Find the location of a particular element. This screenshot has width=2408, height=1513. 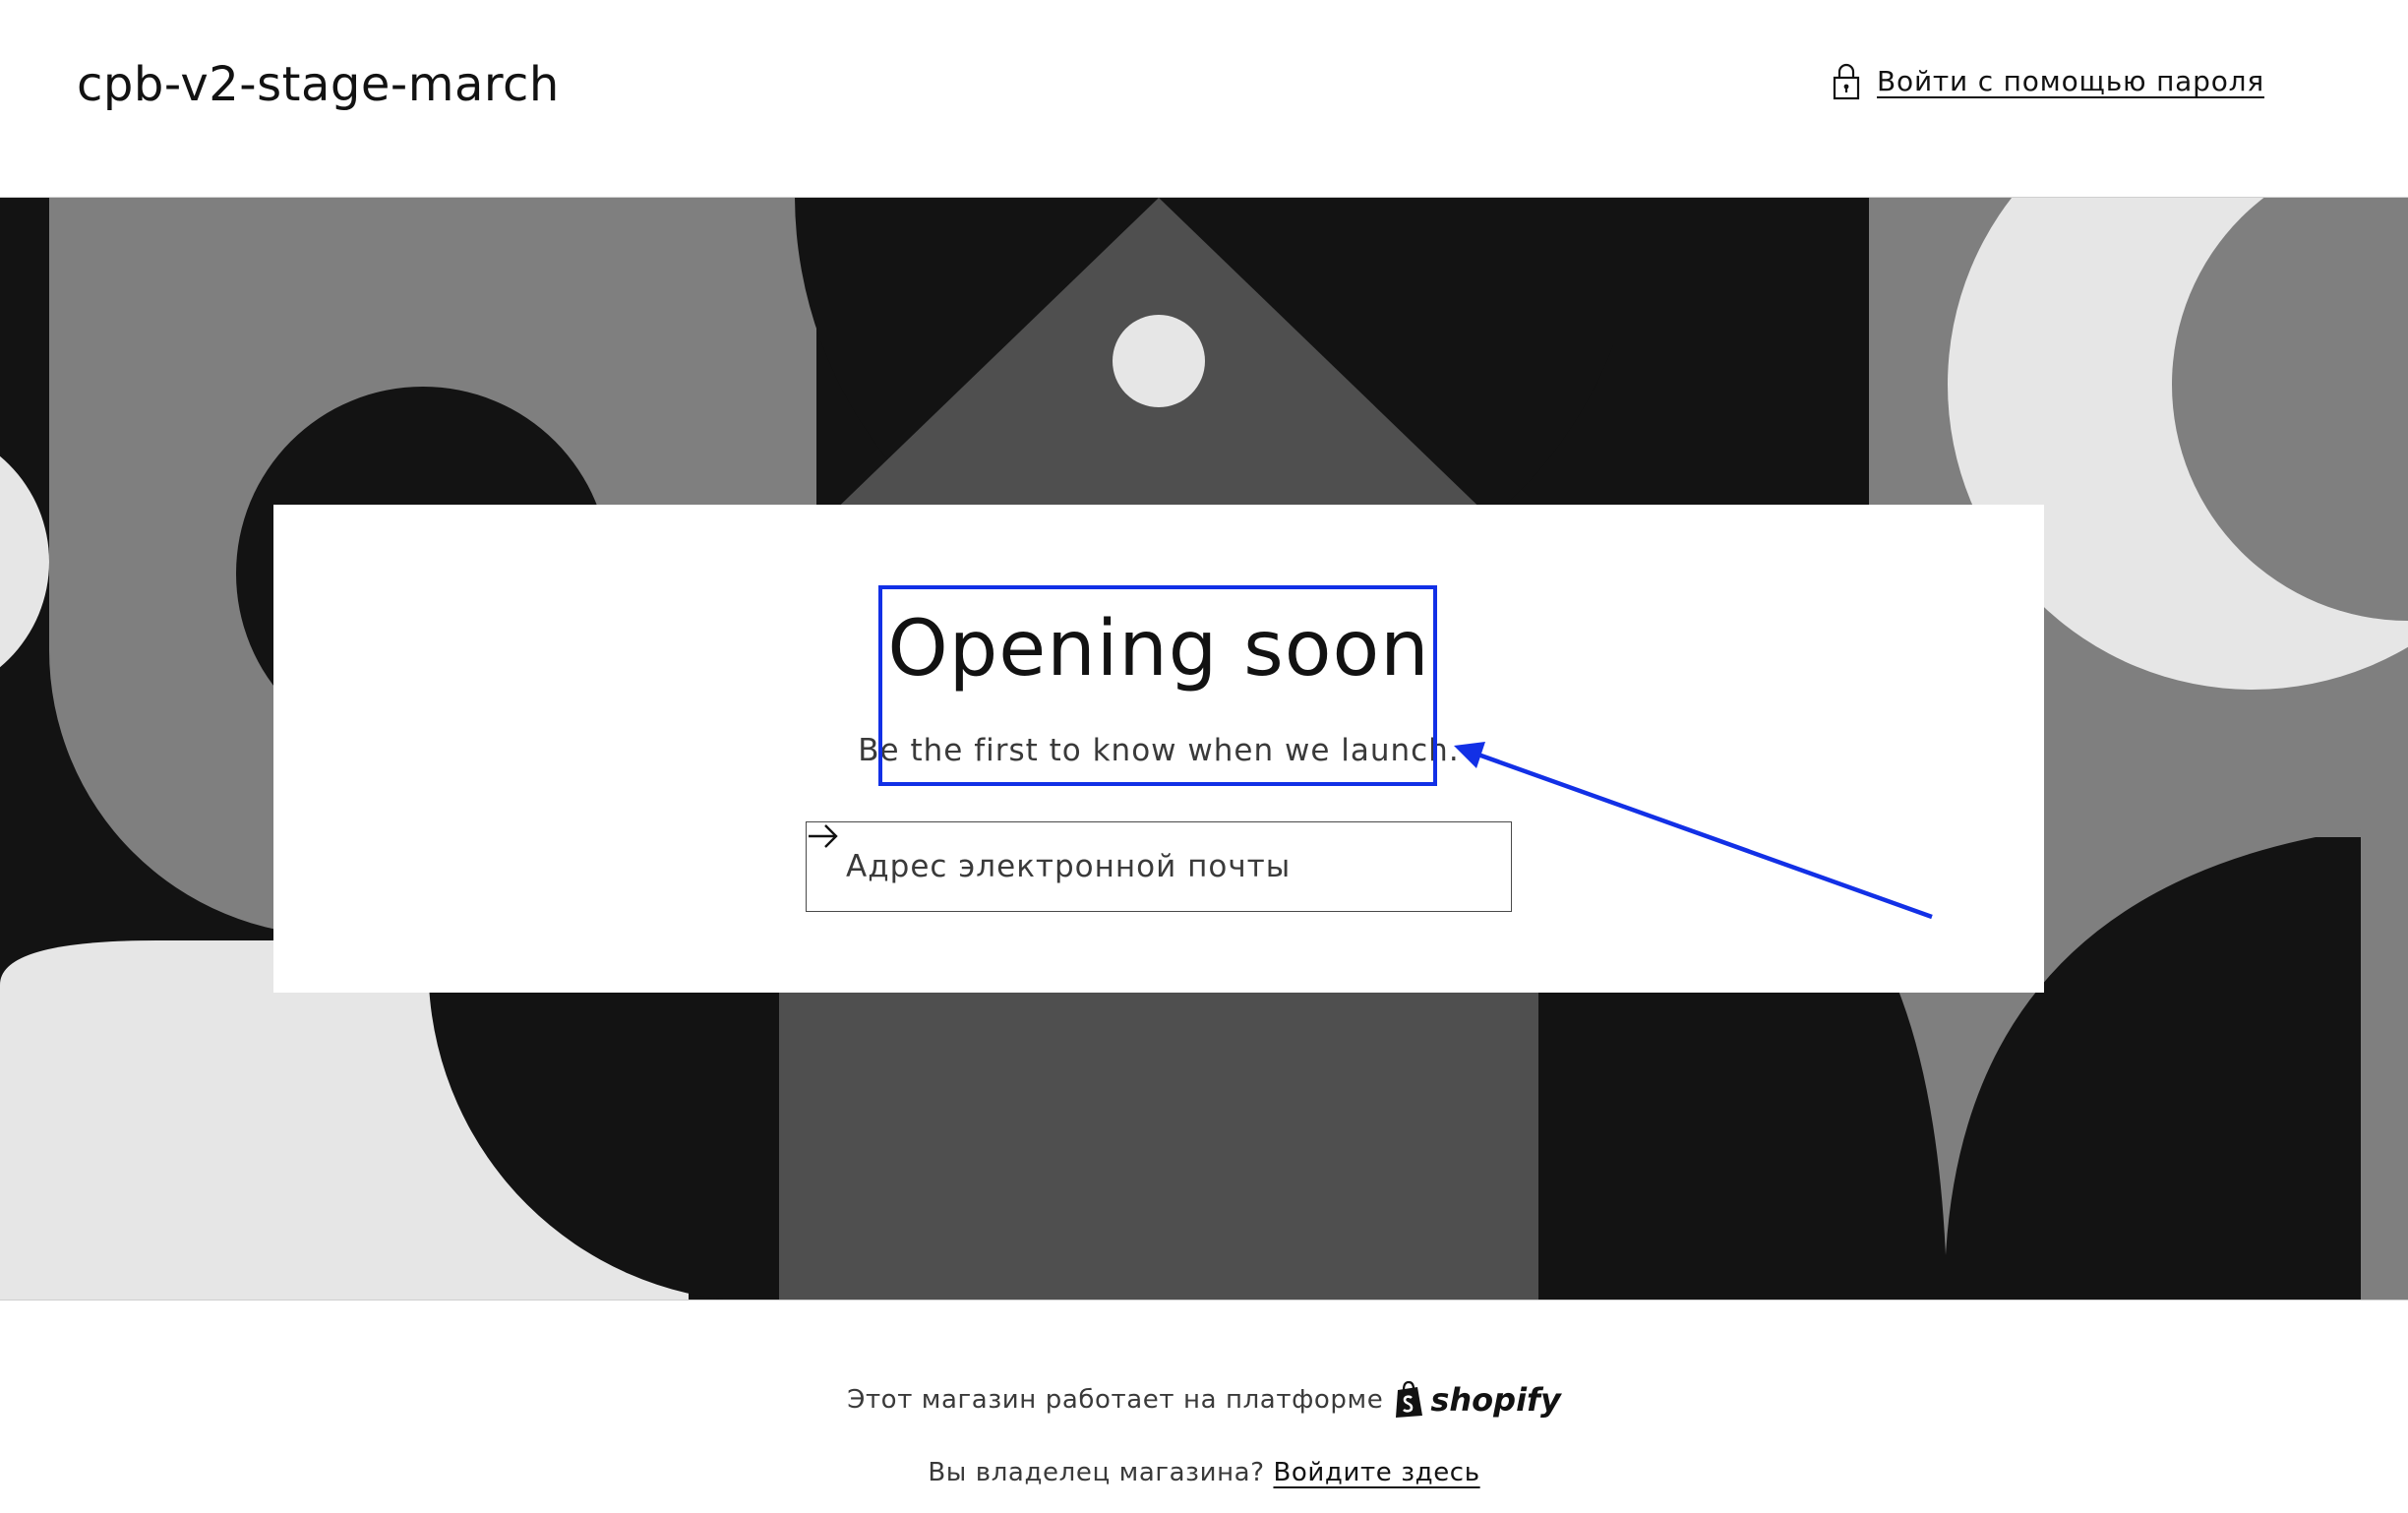

owner-prompt: Вы владелец магазина? Войдите здесь is located at coordinates (1204, 1472).